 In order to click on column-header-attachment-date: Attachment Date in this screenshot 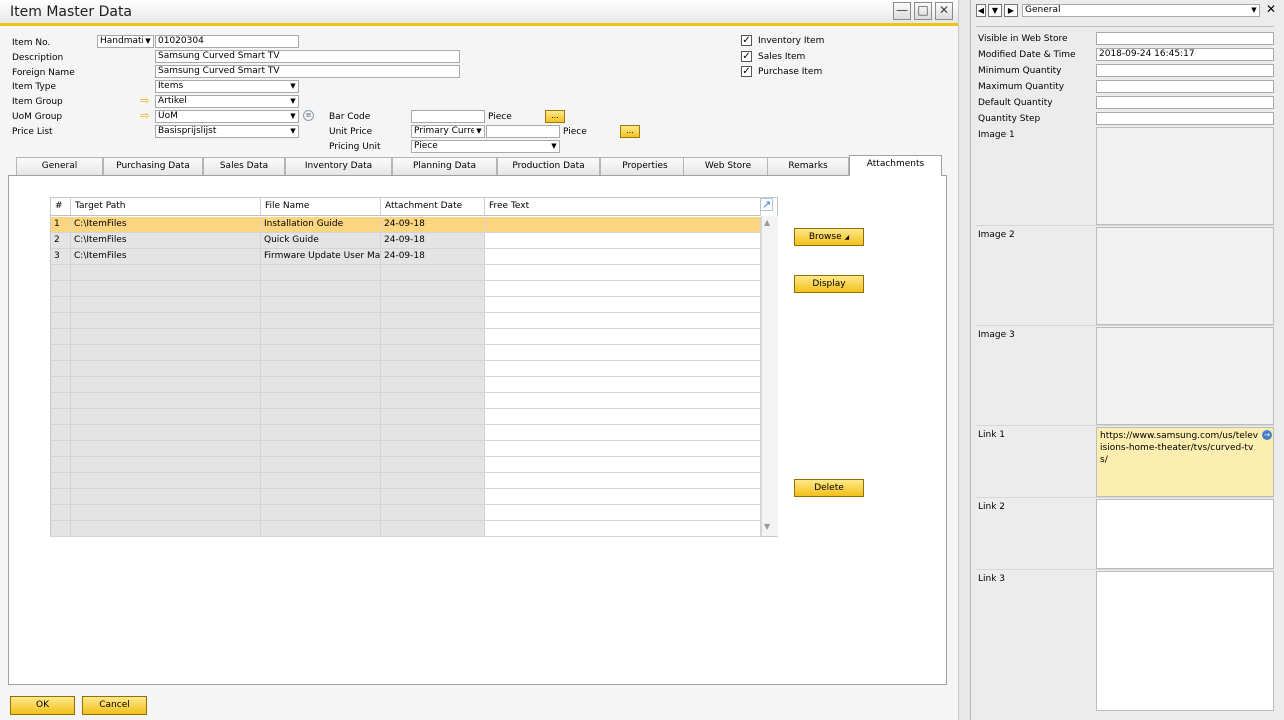, I will do `click(433, 207)`.